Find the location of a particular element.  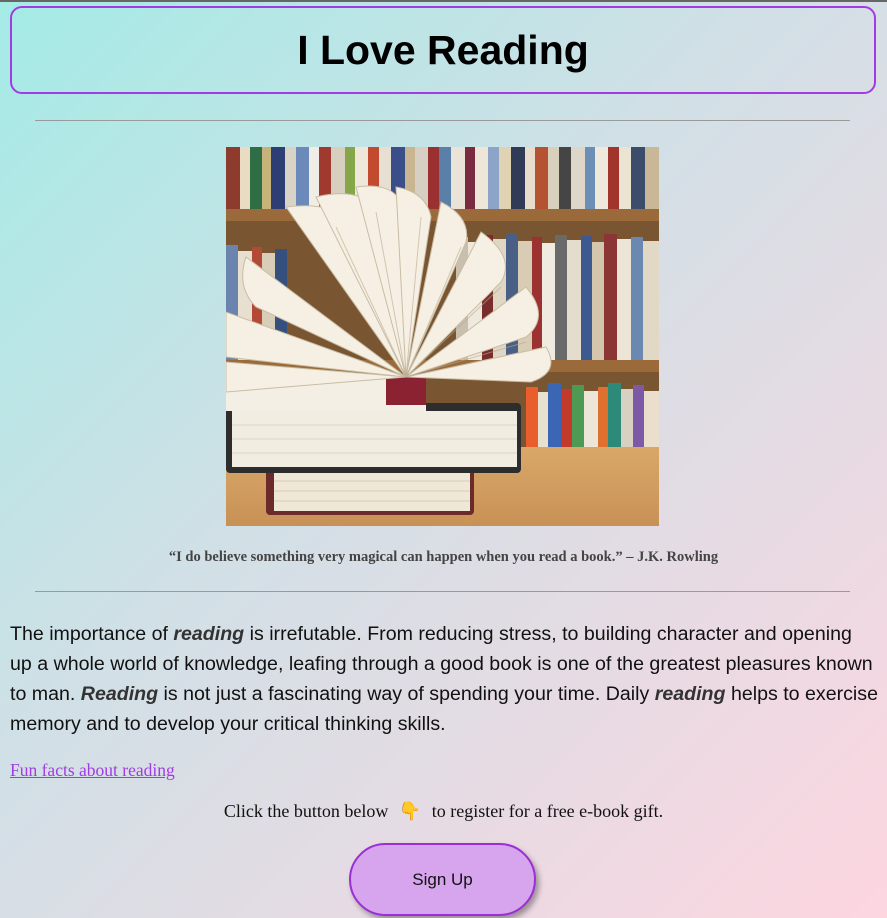

page-title: I Love Reading is located at coordinates (443, 49).